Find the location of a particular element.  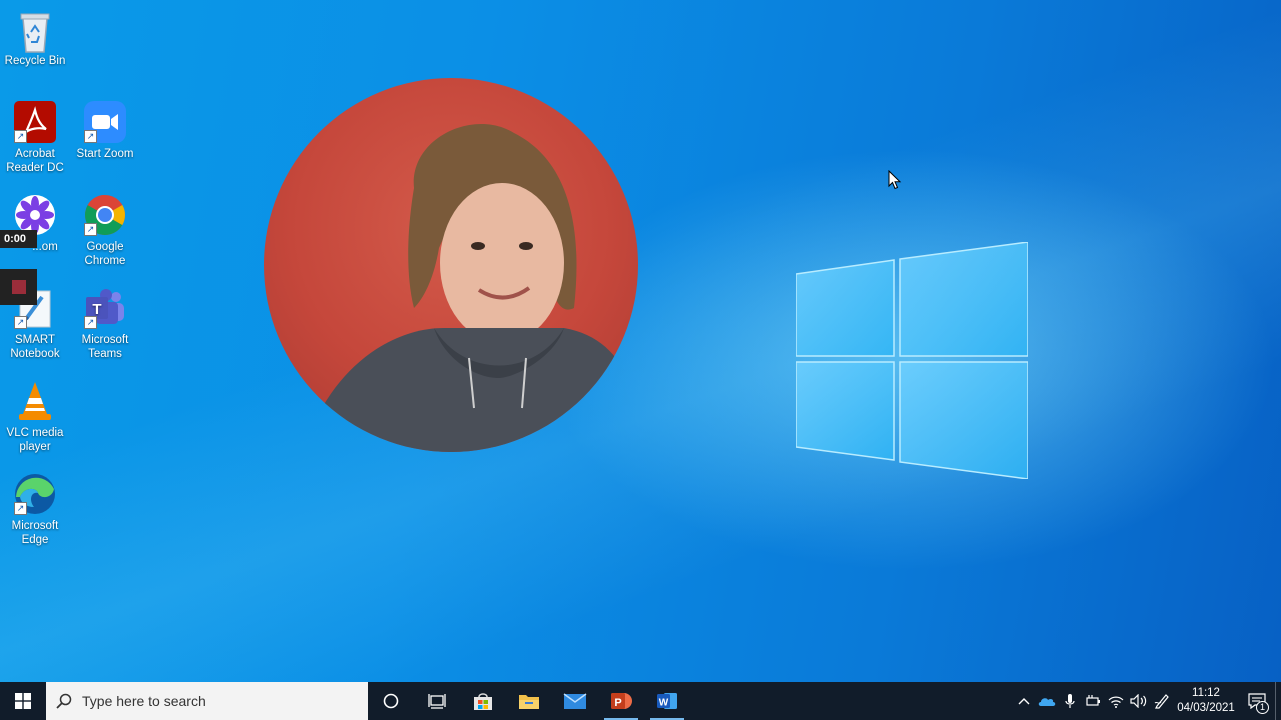

search-input is located at coordinates (212, 701).